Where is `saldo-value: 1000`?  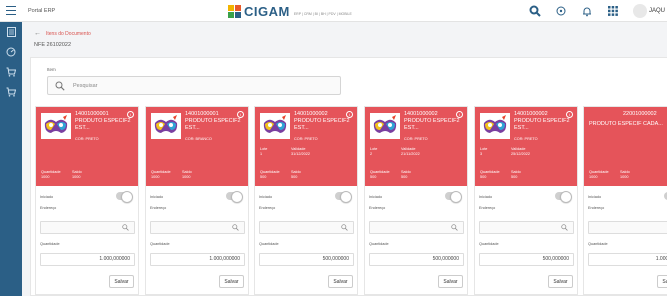
saldo-value: 1000 is located at coordinates (624, 177).